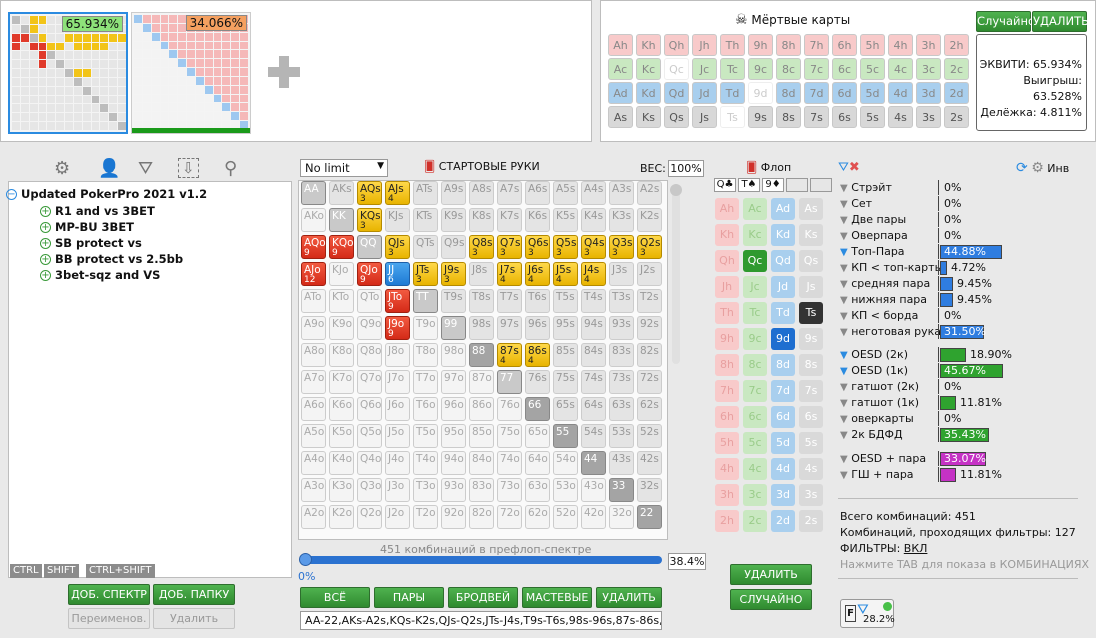 The height and width of the screenshot is (638, 1096). I want to click on filter-row: ▼ средняя пара, so click(885, 283).